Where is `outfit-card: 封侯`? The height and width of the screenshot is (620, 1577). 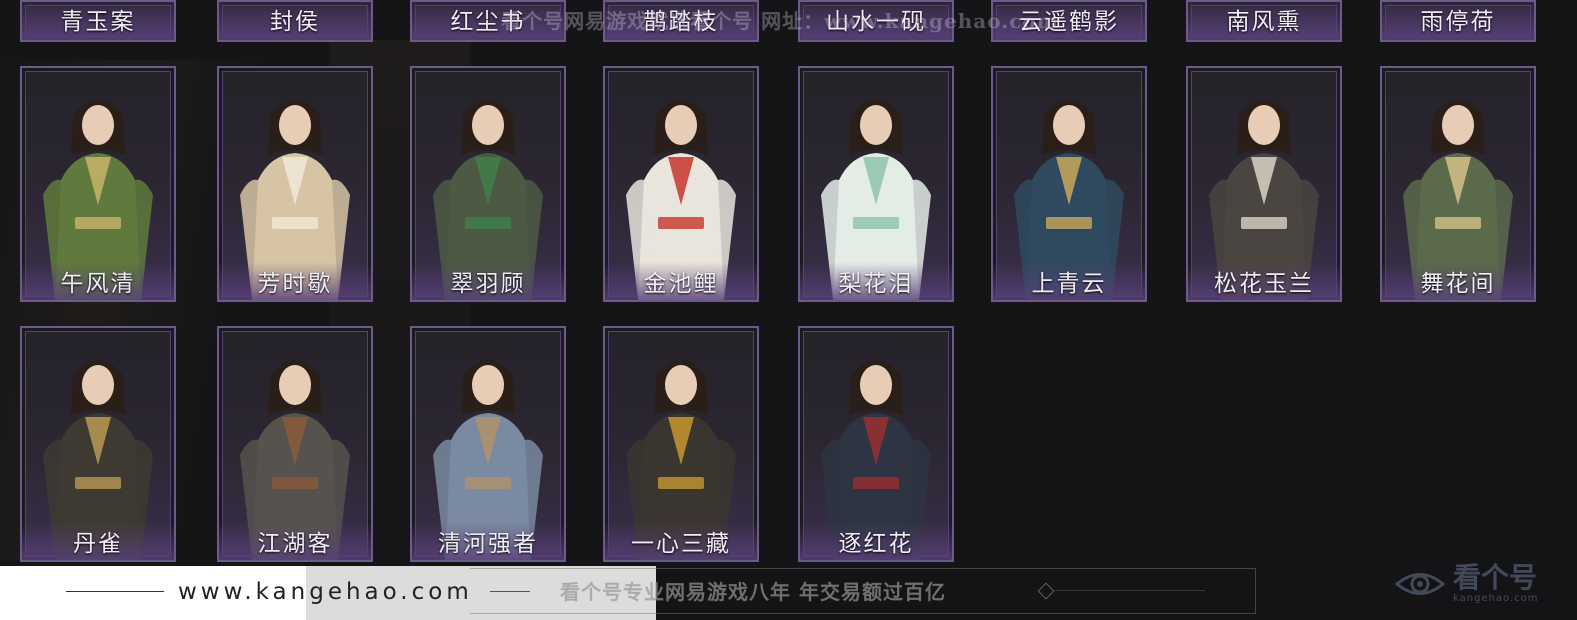
outfit-card: 封侯 is located at coordinates (295, 21).